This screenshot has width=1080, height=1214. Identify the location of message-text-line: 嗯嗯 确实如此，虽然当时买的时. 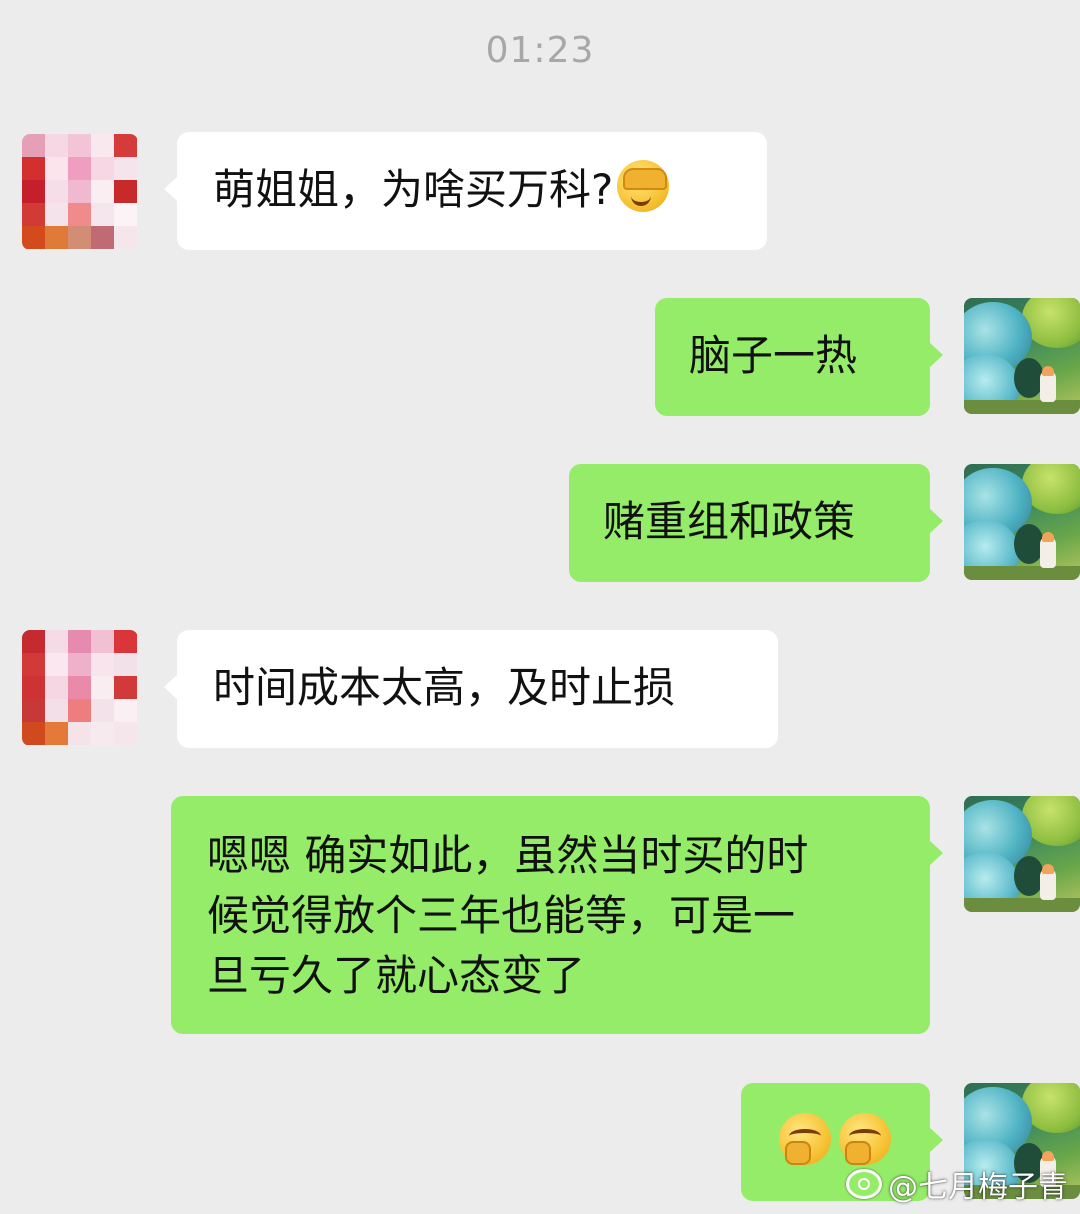
(508, 855).